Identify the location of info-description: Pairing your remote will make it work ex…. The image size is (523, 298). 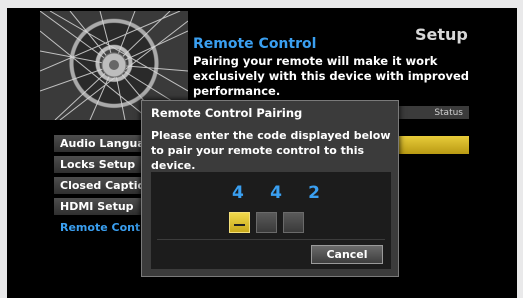
(331, 76).